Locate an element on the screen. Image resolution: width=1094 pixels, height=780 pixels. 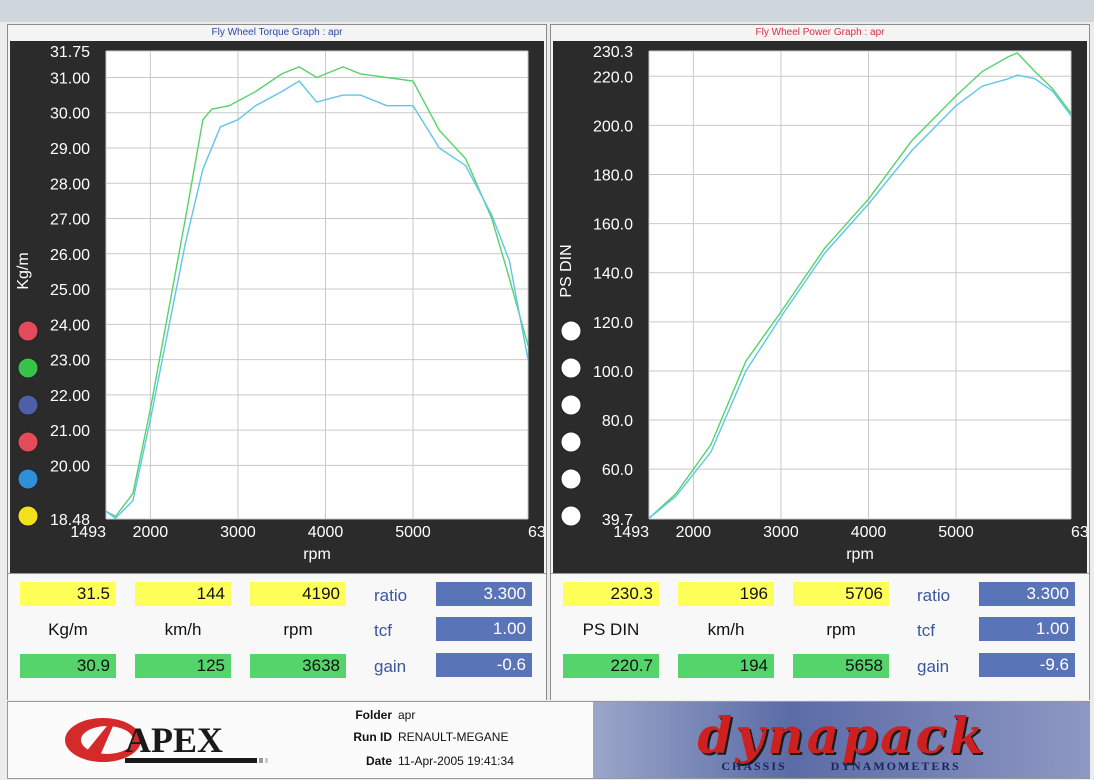
power-y-axis-label: PS DIN is located at coordinates (566, 270).